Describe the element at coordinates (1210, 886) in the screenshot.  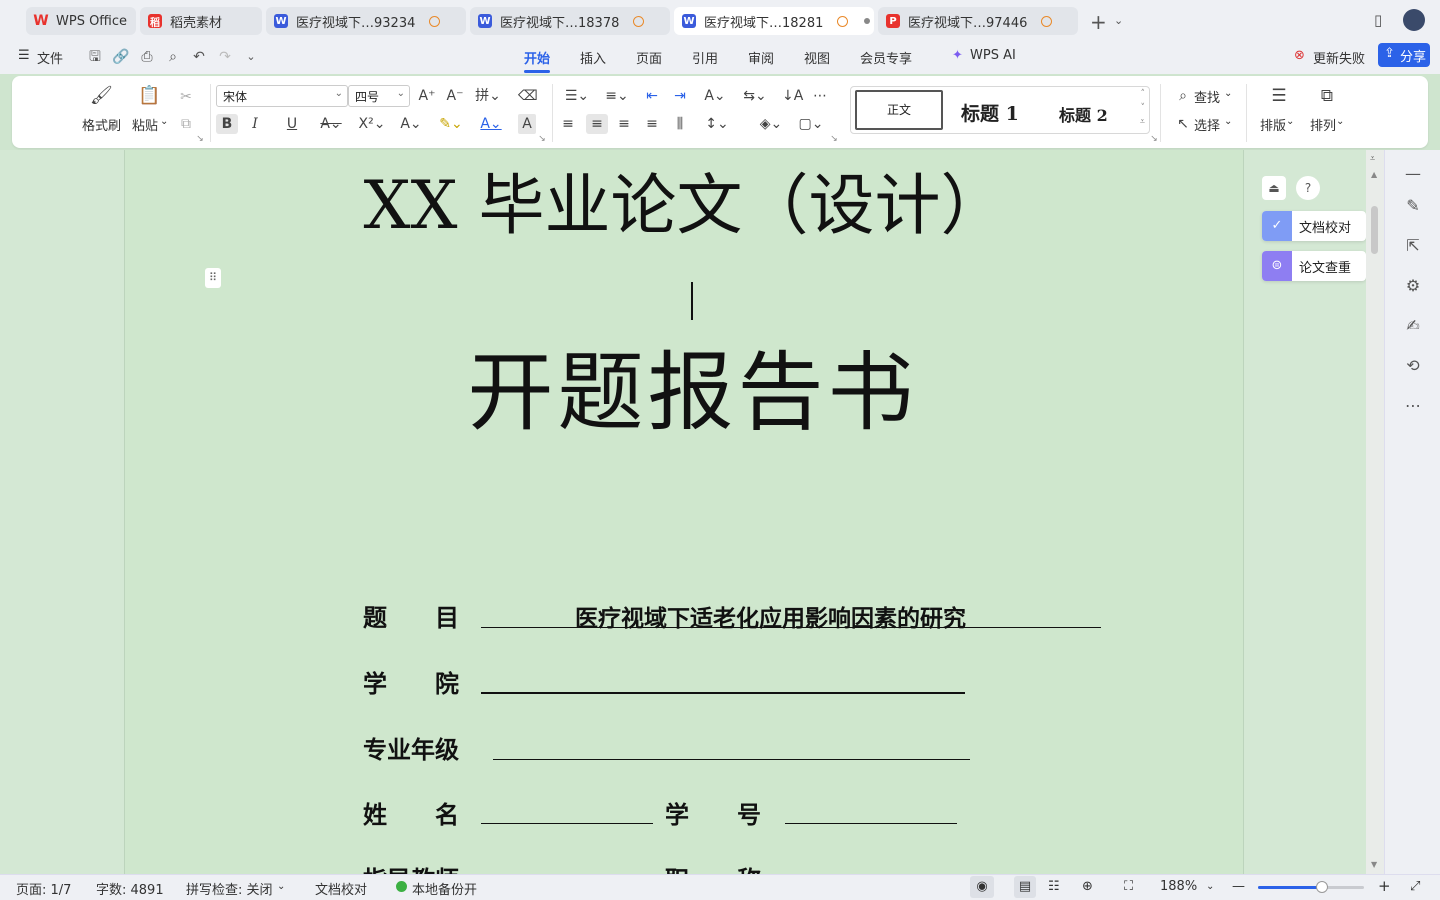
I see `zoom-chevron-icon: ⌄` at that location.